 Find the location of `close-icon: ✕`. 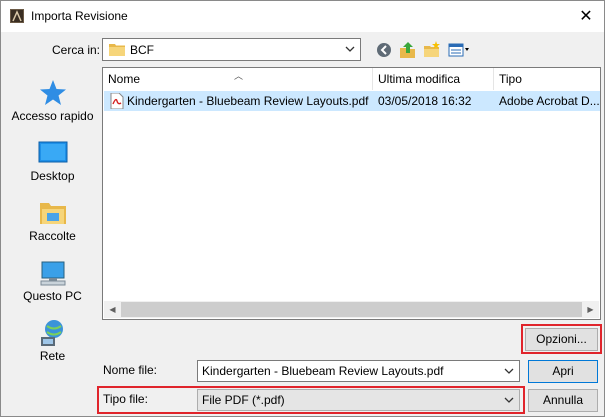

close-icon: ✕ is located at coordinates (586, 16).